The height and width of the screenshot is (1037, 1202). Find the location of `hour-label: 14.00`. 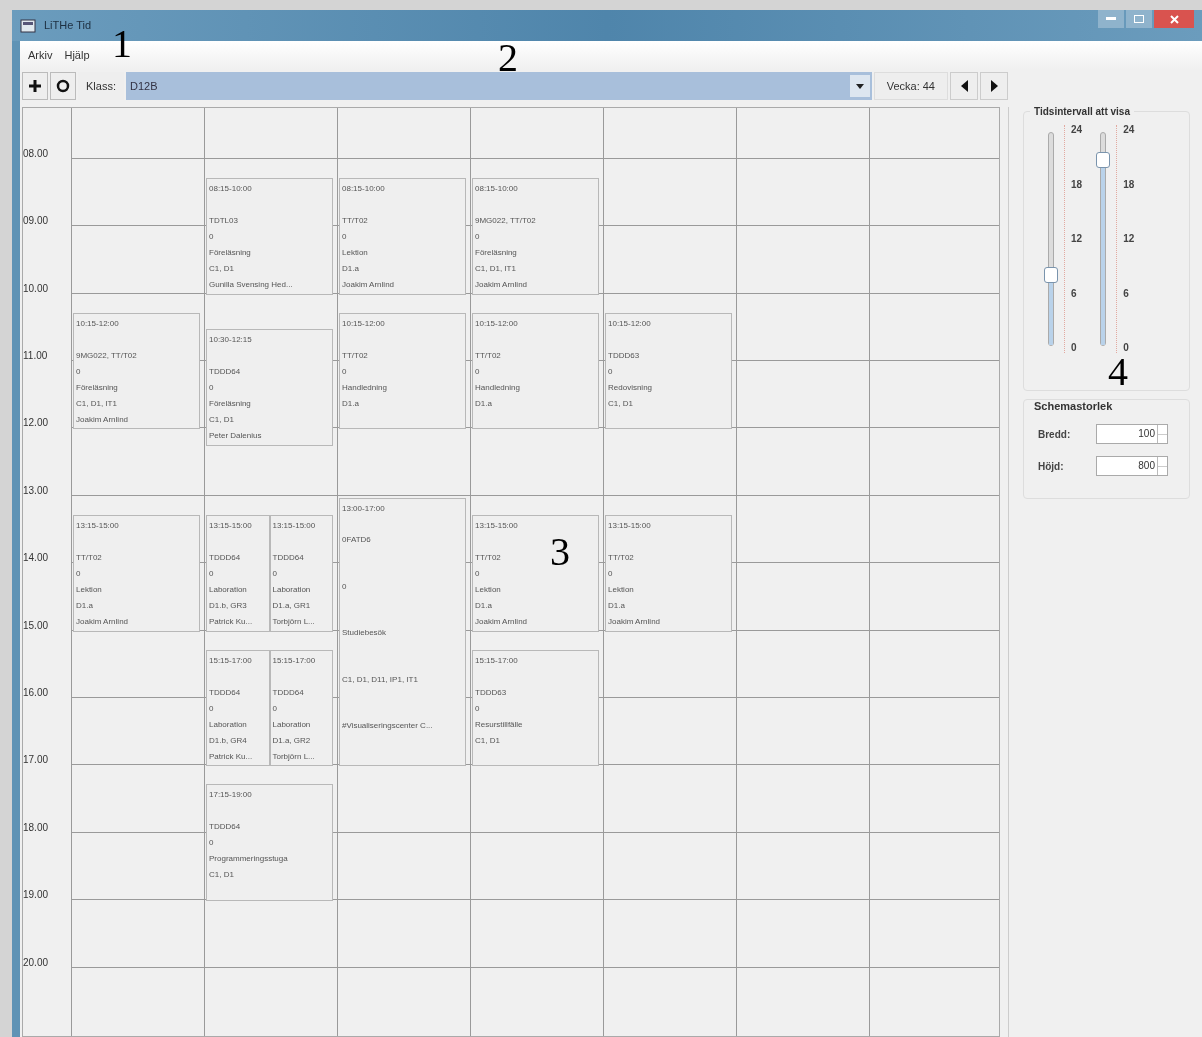

hour-label: 14.00 is located at coordinates (36, 558).